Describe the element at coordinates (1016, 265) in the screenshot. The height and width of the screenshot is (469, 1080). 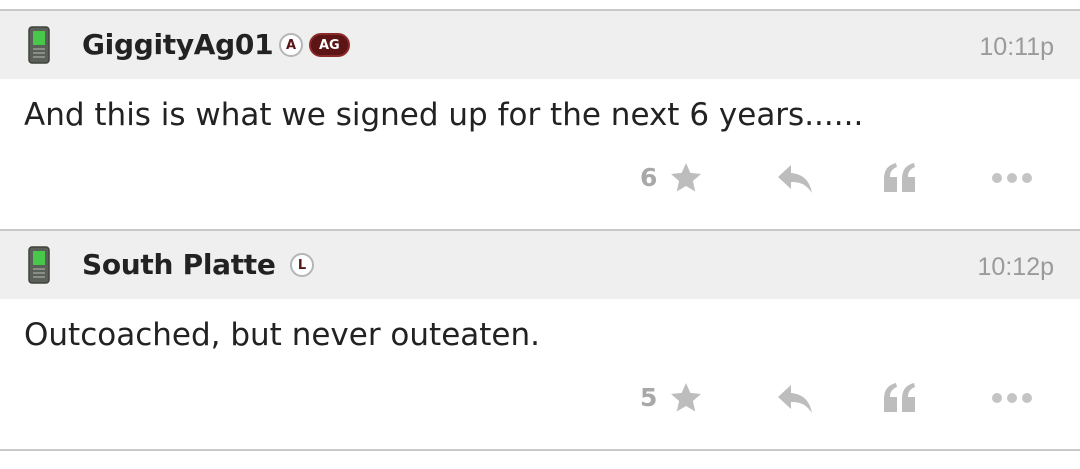
I see `post-time: 10:12p` at that location.